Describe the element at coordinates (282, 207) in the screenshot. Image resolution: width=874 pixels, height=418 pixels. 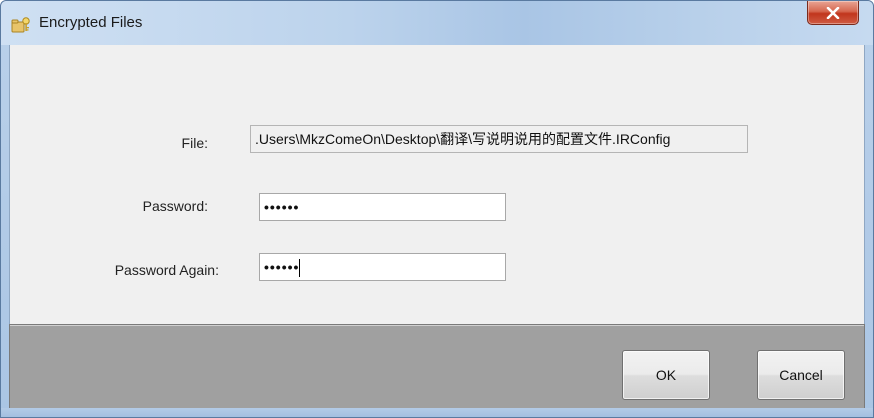
I see `password-value: ••••••` at that location.